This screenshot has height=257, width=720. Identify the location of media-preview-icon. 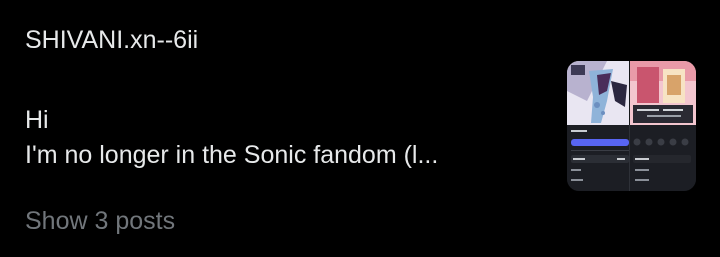
(631, 126).